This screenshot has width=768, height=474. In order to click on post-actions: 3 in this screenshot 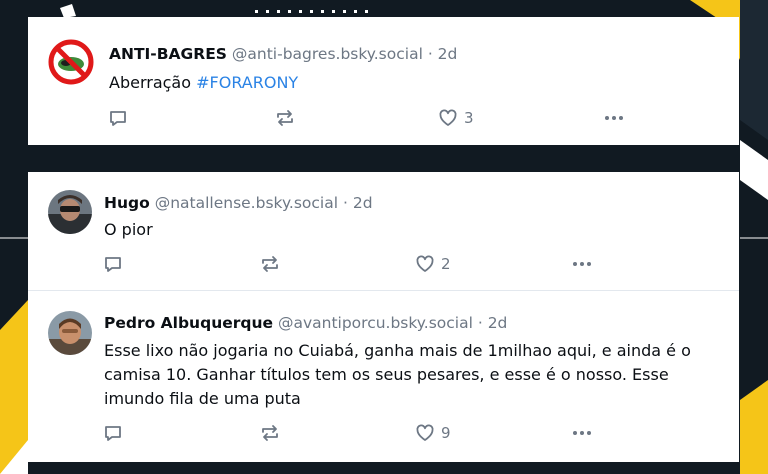, I will do `click(388, 118)`.